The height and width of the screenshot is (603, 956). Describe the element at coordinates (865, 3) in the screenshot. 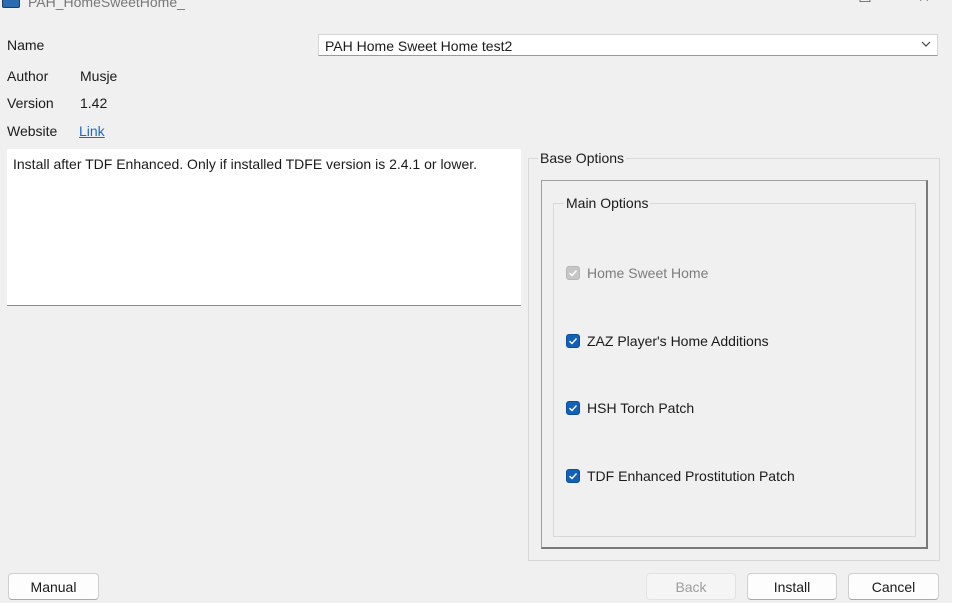

I see `maximize-icon: ☐` at that location.